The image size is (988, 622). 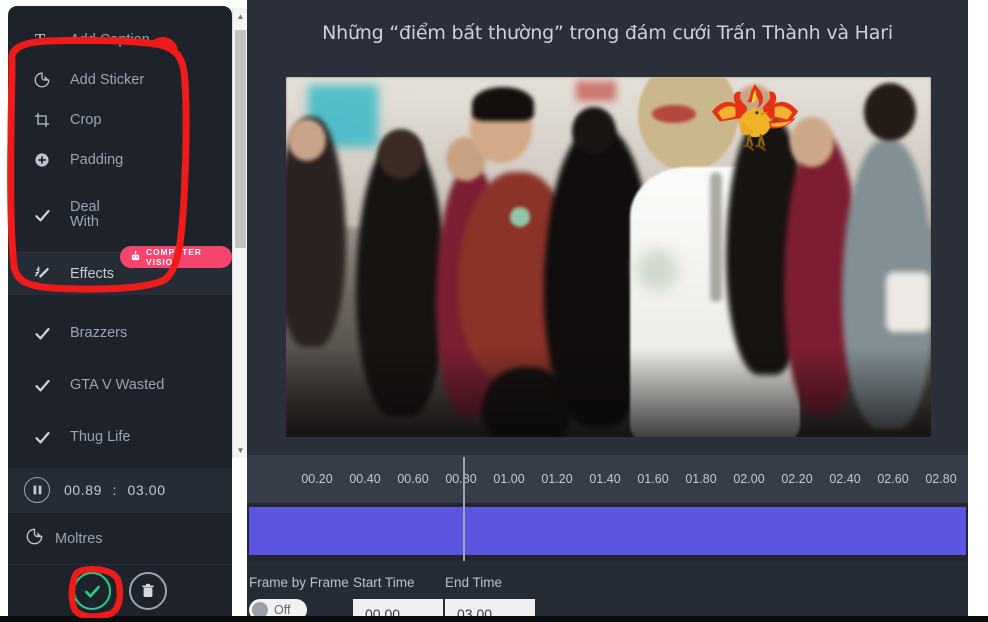 I want to click on ruler-tick: 02.00, so click(x=749, y=479).